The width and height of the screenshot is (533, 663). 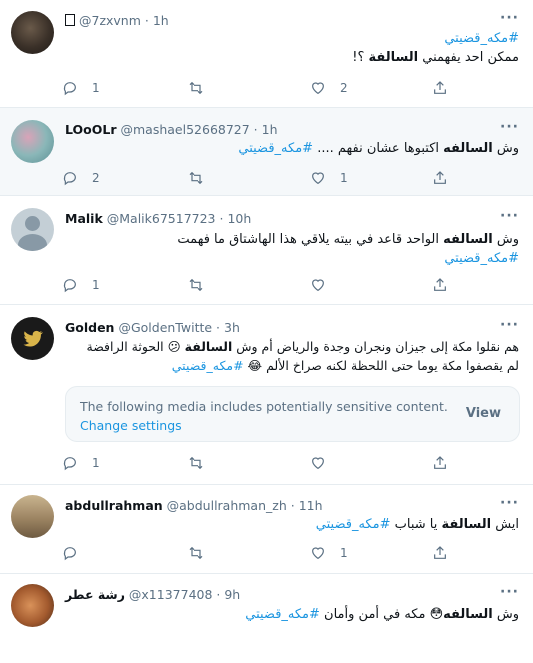 What do you see at coordinates (84, 218) in the screenshot?
I see `display-name: Malik` at bounding box center [84, 218].